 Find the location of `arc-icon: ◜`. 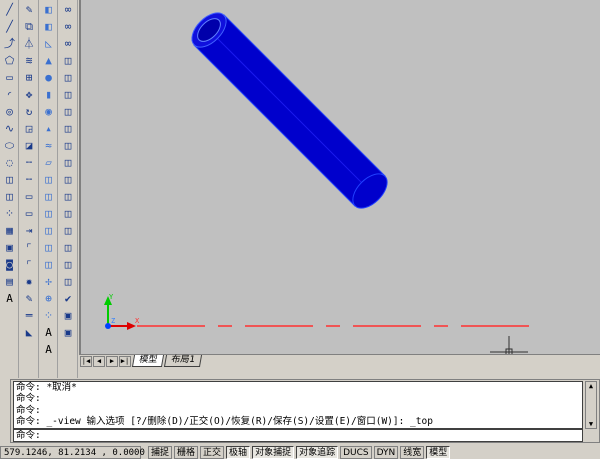

arc-icon: ◜ is located at coordinates (9, 94).